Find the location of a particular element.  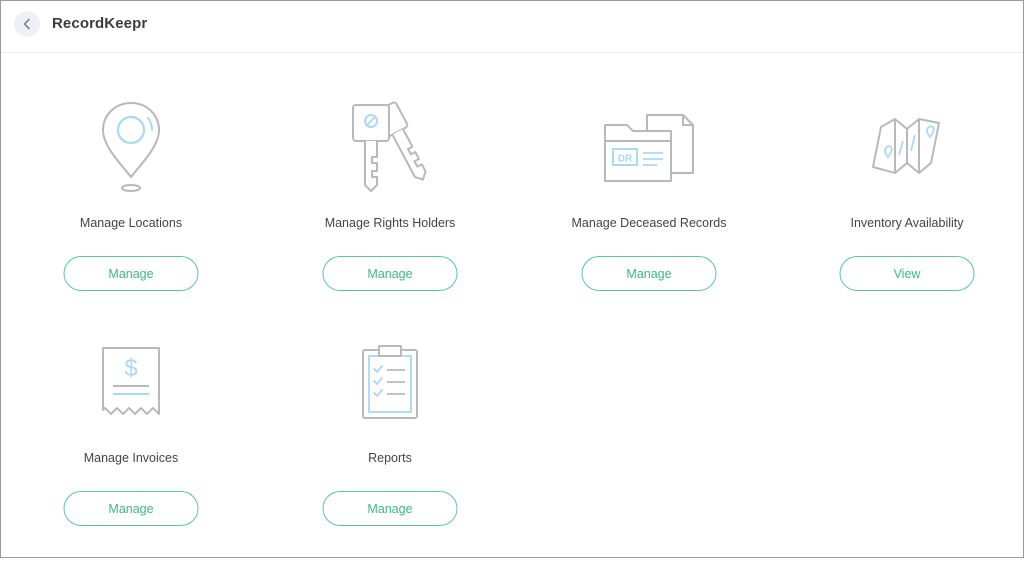

manage-deceased-records-button: Manage is located at coordinates (649, 273).